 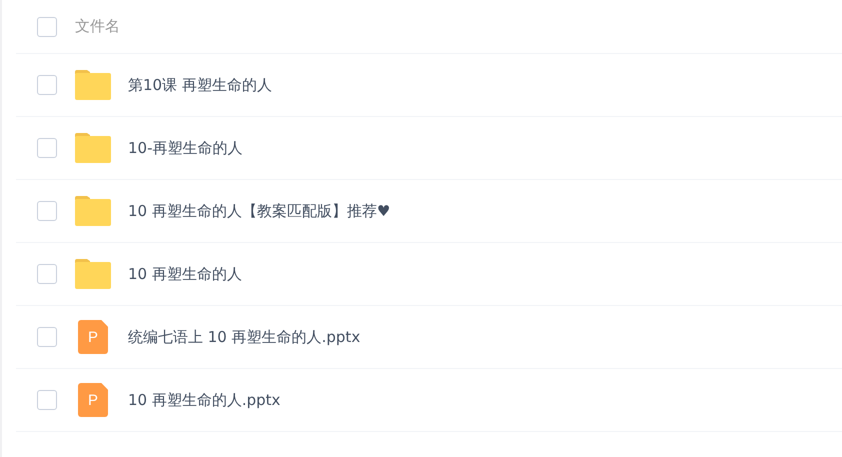 What do you see at coordinates (204, 400) in the screenshot?
I see `file-name: 10 再塑生命的人.pptx` at bounding box center [204, 400].